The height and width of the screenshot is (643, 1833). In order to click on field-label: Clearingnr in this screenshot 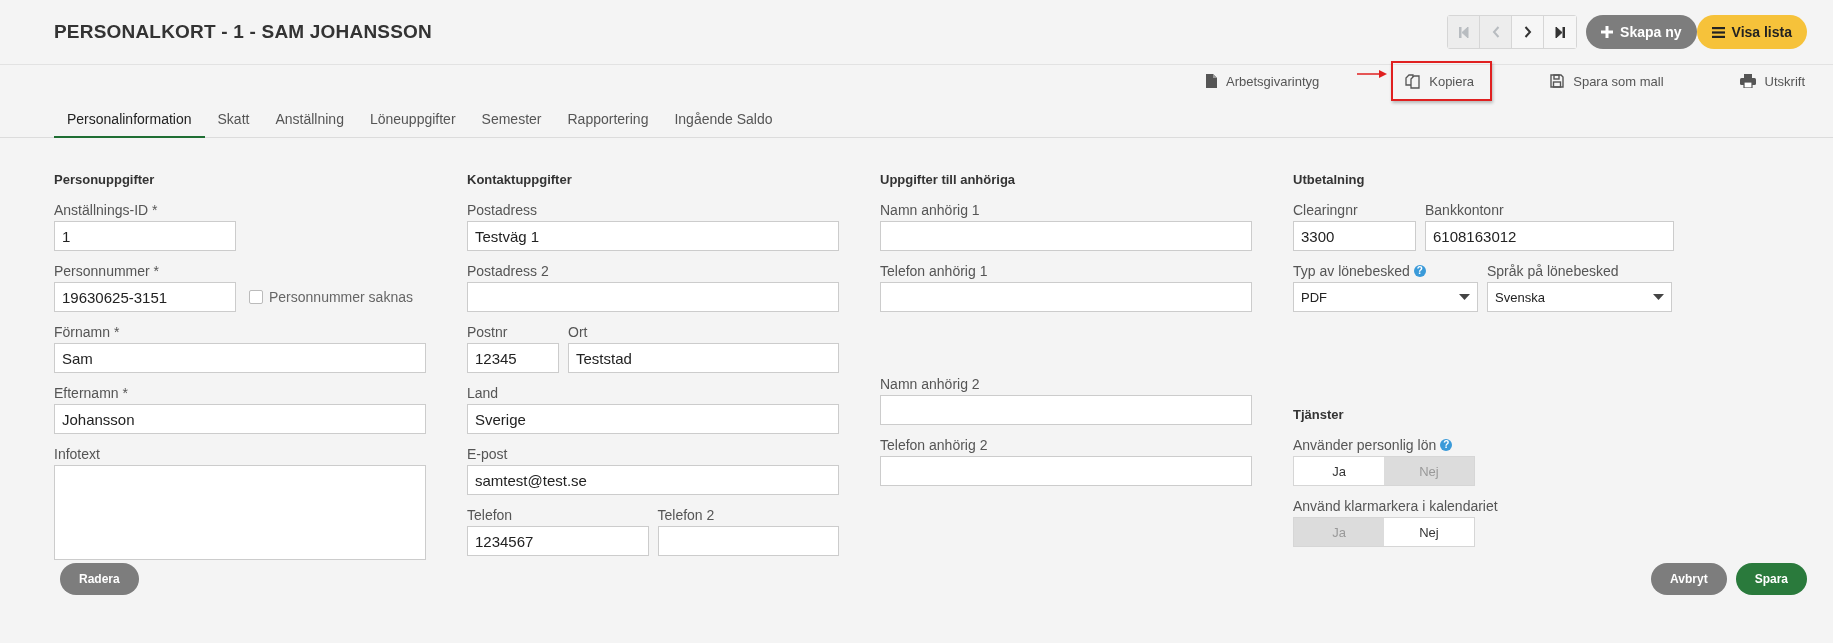, I will do `click(1325, 209)`.